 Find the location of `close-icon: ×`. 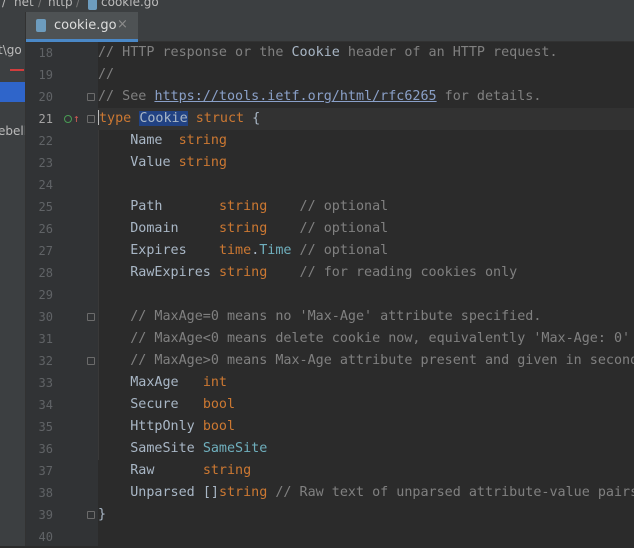

close-icon: × is located at coordinates (122, 24).